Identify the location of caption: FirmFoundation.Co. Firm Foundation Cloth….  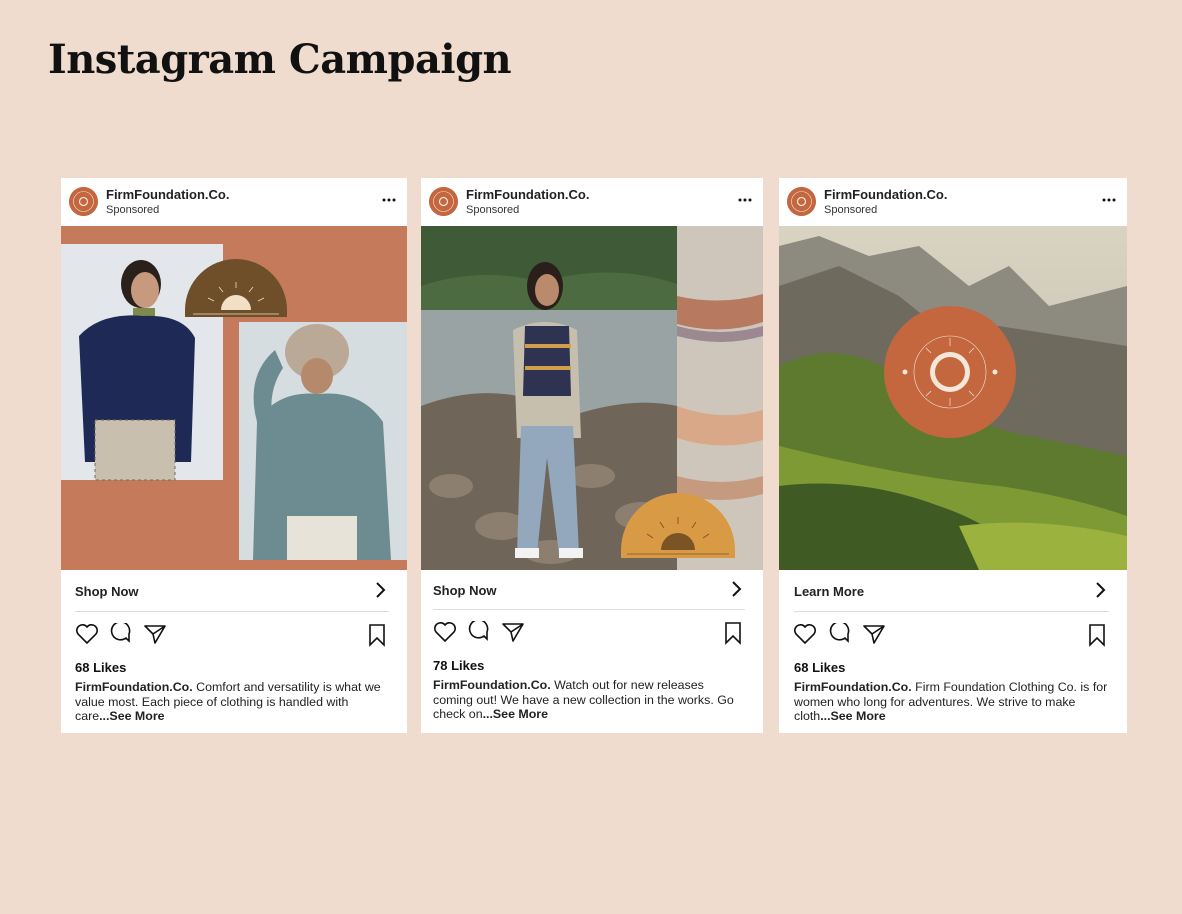
(952, 702).